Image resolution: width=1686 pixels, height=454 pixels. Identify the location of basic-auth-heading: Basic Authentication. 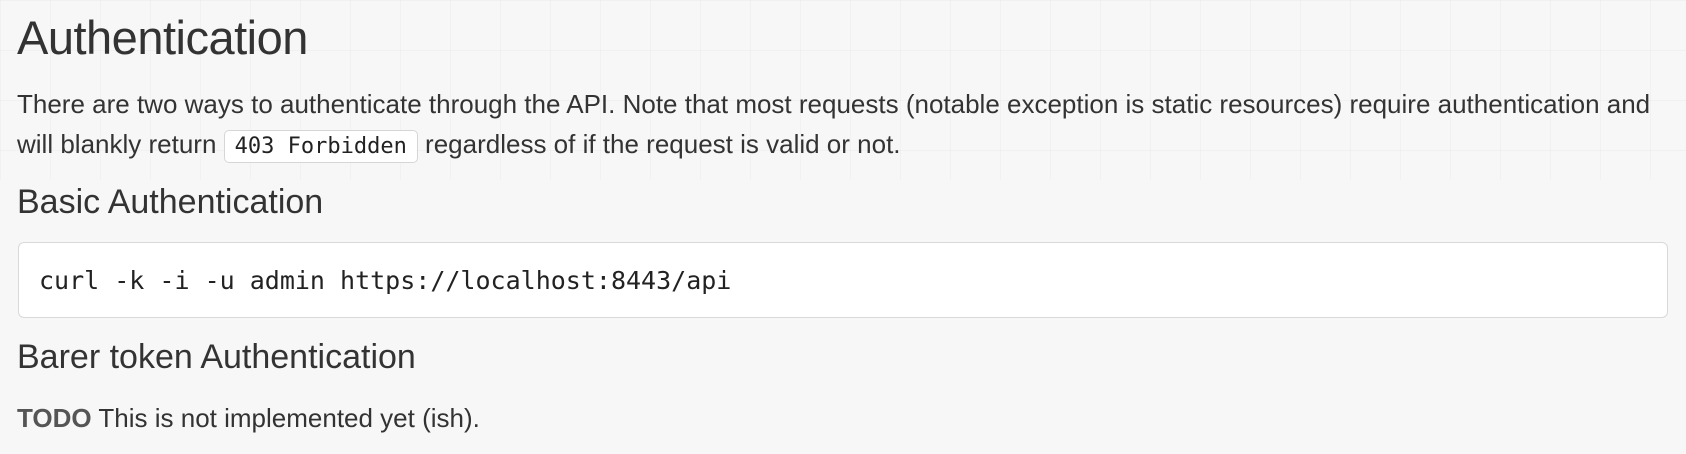
(170, 202).